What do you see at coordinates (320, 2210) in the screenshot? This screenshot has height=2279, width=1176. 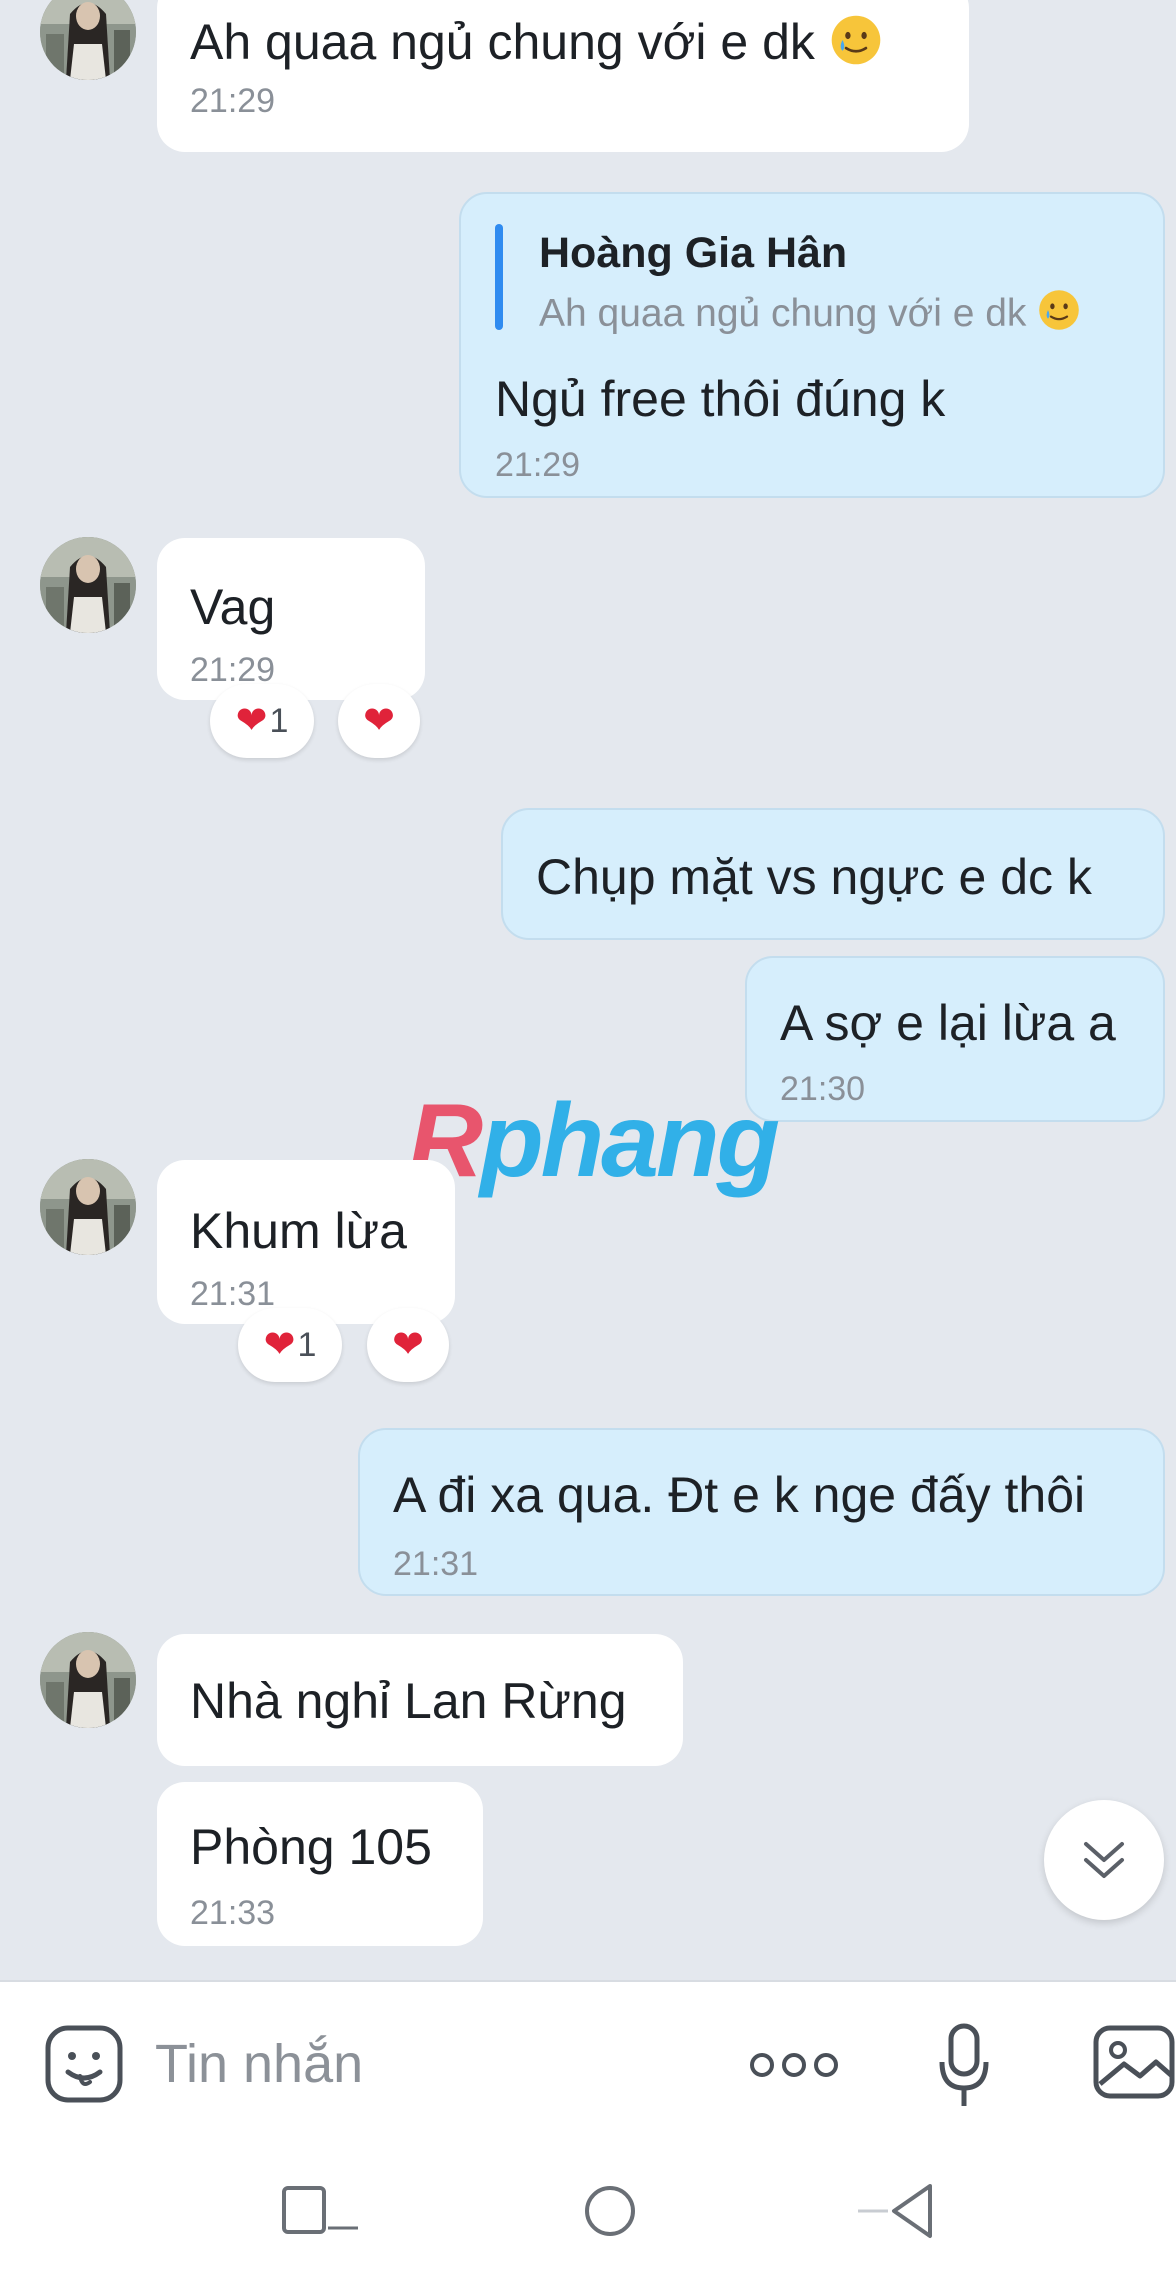 I see `recent-apps-icon` at bounding box center [320, 2210].